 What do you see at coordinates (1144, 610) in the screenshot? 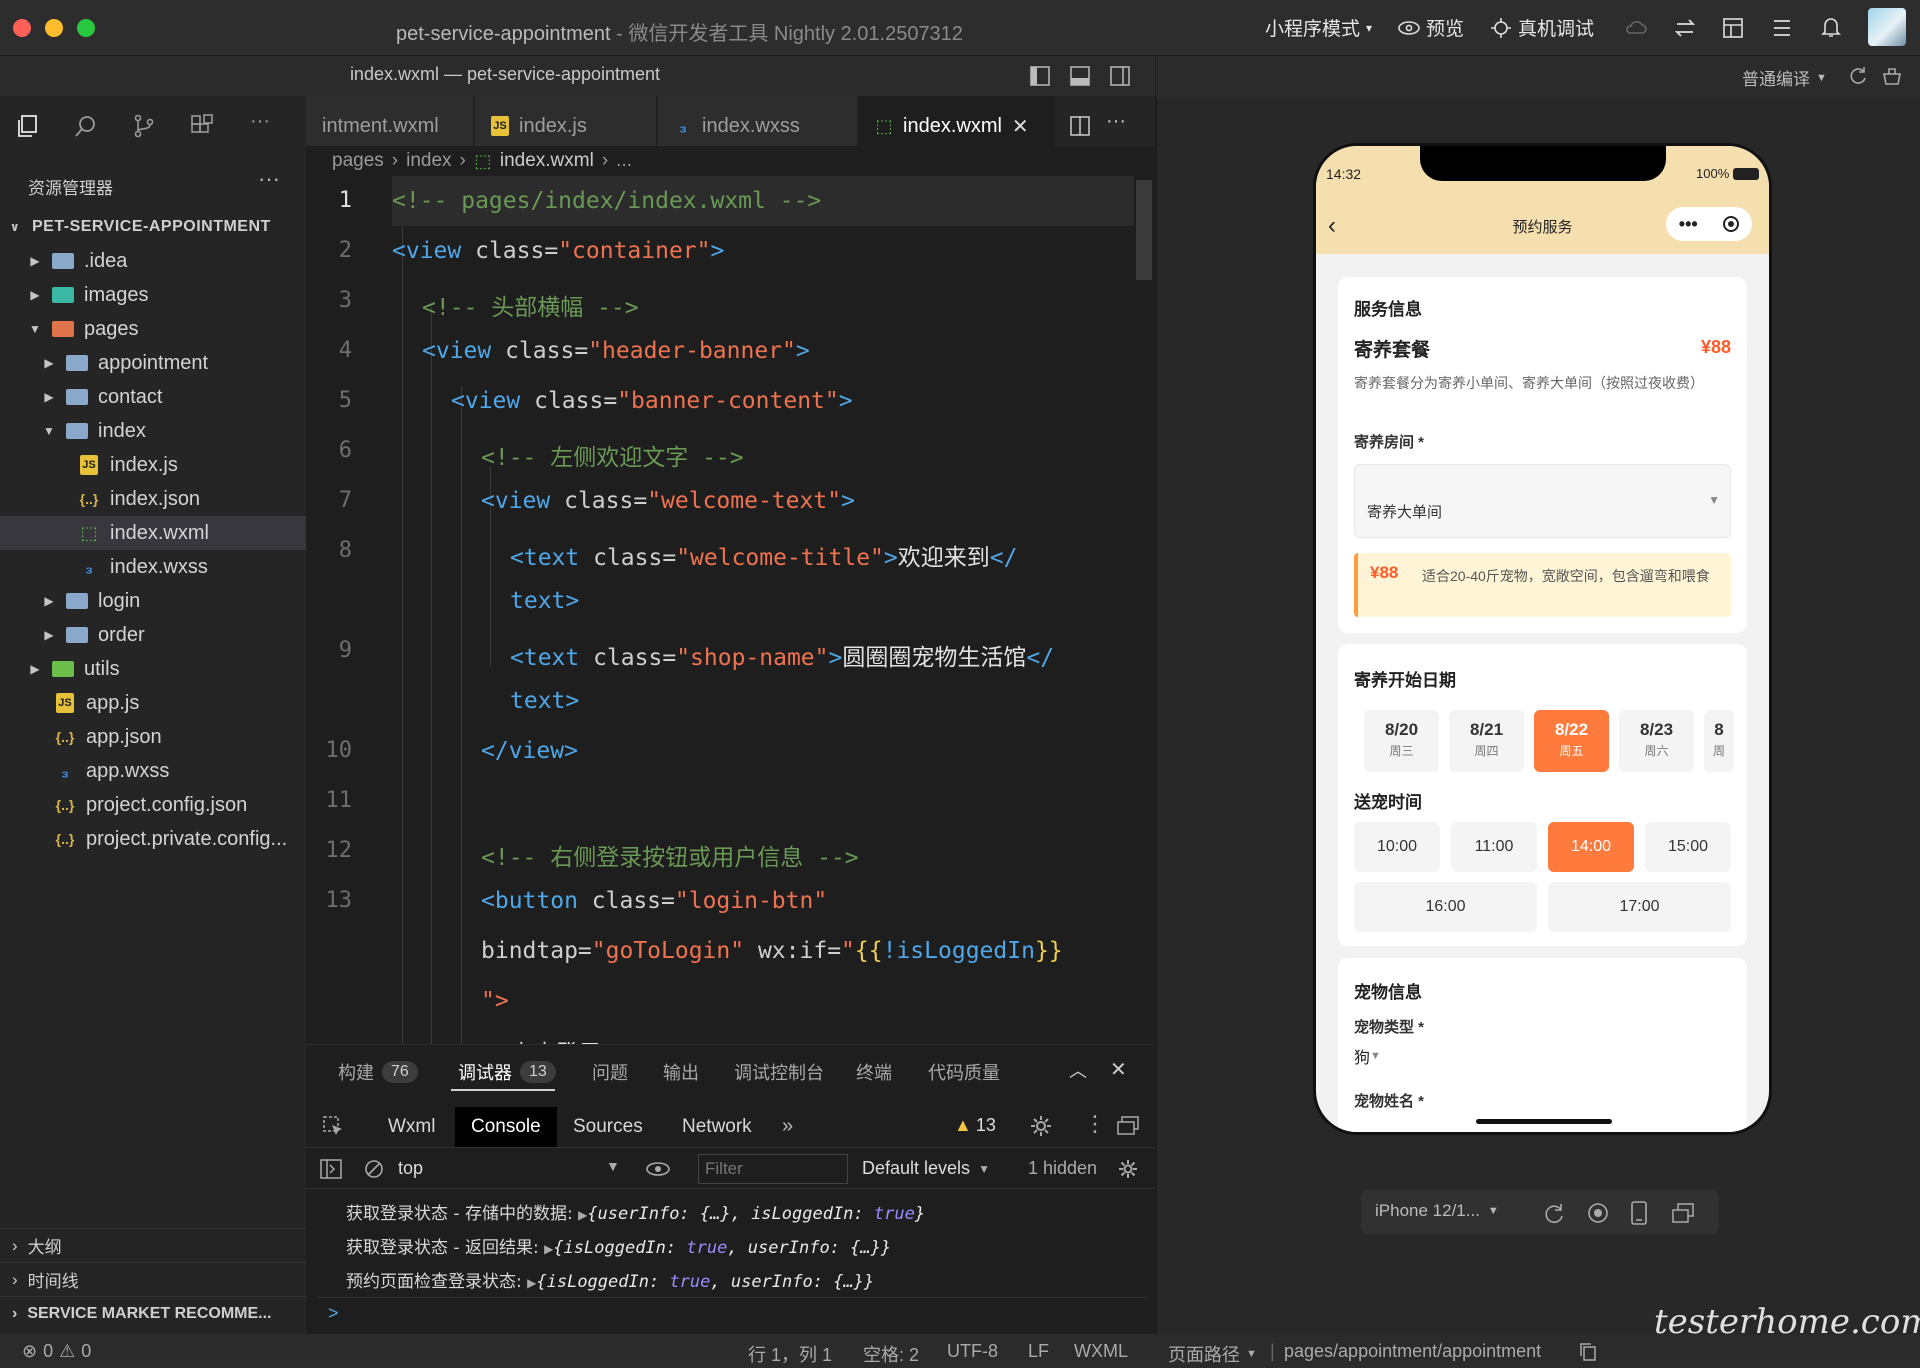
I see `editor-scrollbar` at bounding box center [1144, 610].